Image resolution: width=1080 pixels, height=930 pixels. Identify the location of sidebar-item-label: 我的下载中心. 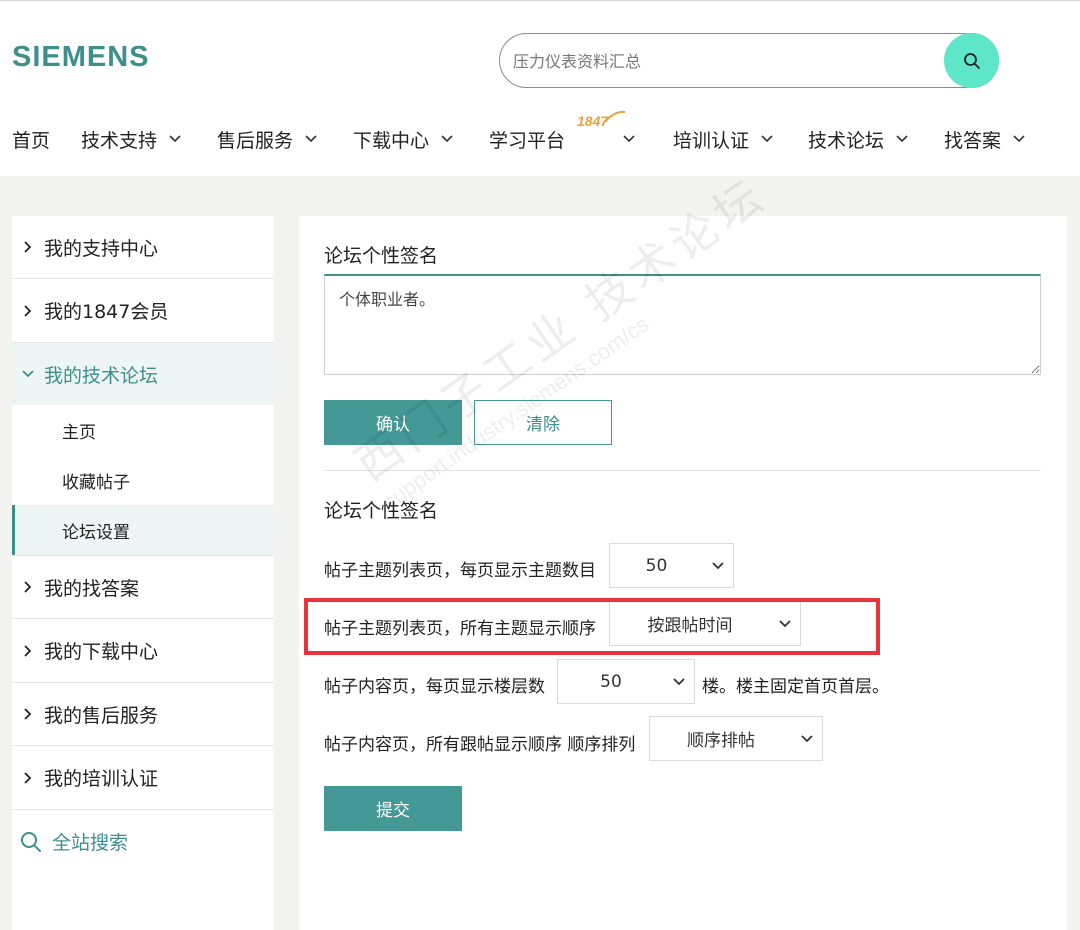
(101, 652).